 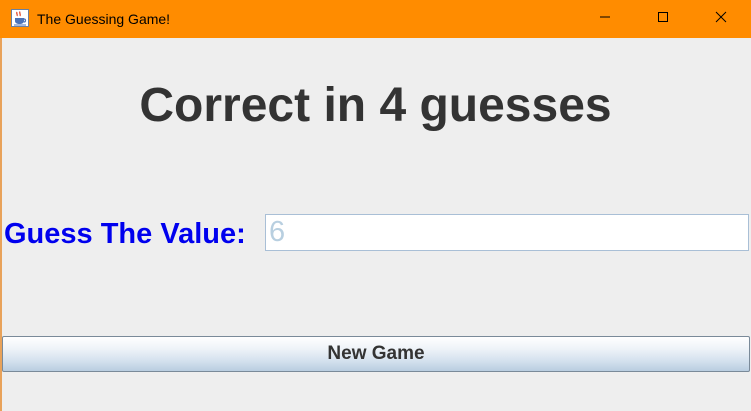 I want to click on java-cup-icon, so click(x=20, y=18).